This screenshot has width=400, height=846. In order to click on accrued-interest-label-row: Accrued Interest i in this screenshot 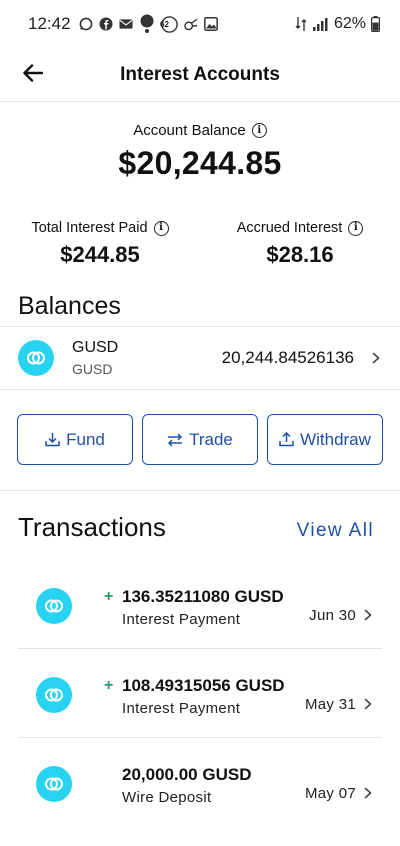, I will do `click(300, 228)`.